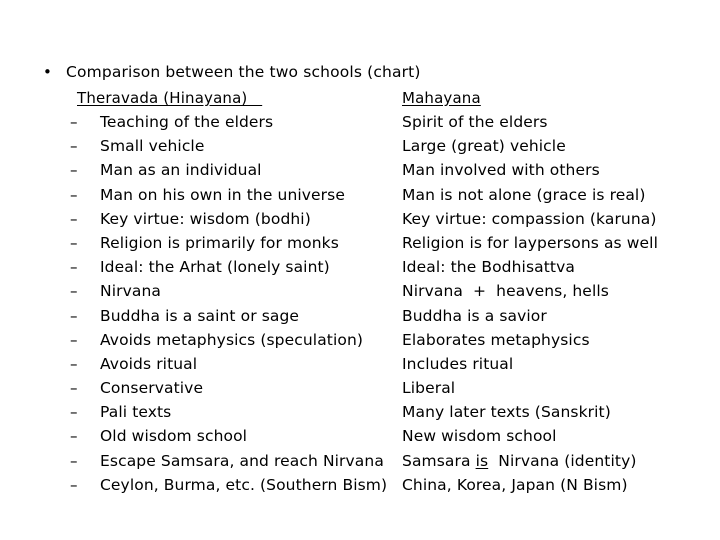  Describe the element at coordinates (360, 438) in the screenshot. I see `table-row: – Old wisdom school New wisdom school` at that location.